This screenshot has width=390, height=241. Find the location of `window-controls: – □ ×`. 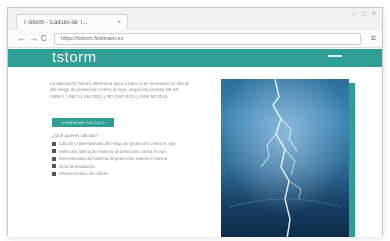

window-controls: – □ × is located at coordinates (364, 15).